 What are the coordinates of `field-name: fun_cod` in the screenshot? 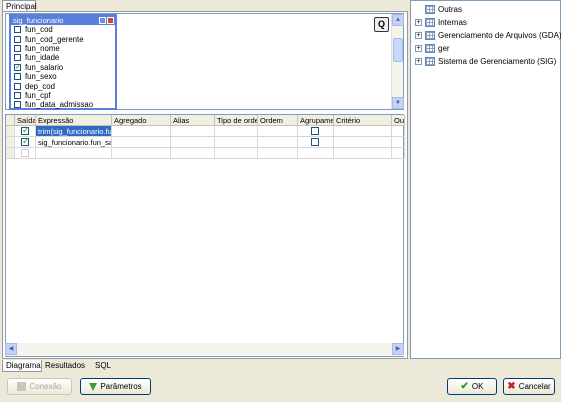 It's located at (39, 30).